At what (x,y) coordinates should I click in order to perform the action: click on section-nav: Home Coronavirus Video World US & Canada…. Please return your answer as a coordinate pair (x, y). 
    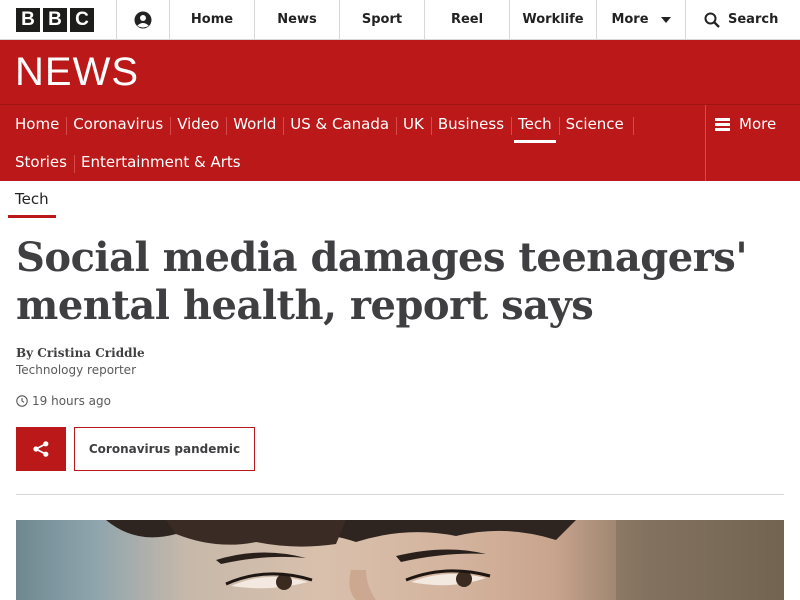
    Looking at the image, I should click on (400, 142).